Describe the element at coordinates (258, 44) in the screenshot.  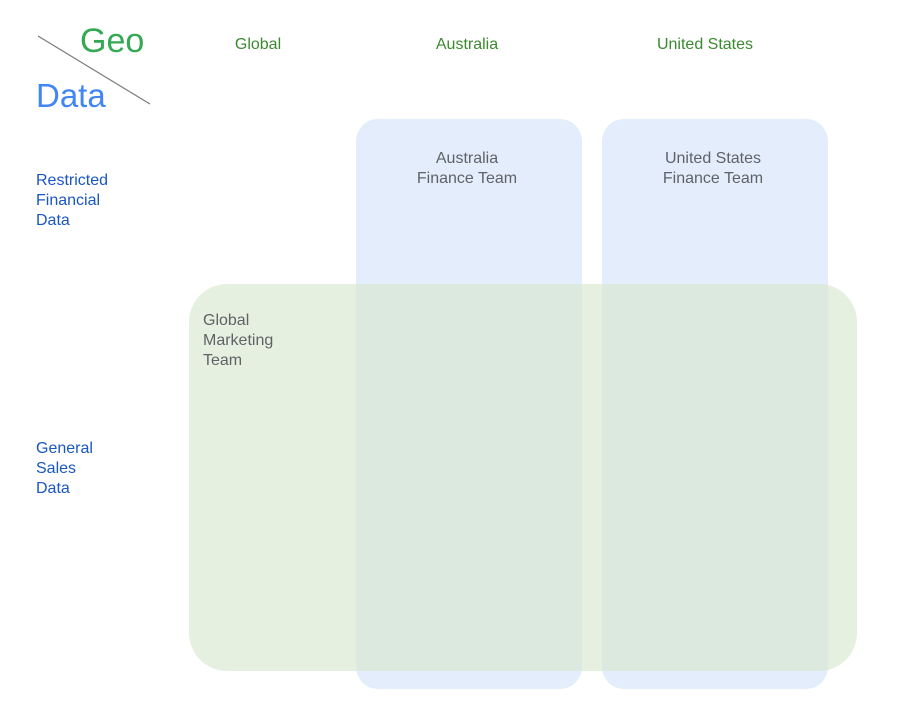
I see `column-header-global: Global` at that location.